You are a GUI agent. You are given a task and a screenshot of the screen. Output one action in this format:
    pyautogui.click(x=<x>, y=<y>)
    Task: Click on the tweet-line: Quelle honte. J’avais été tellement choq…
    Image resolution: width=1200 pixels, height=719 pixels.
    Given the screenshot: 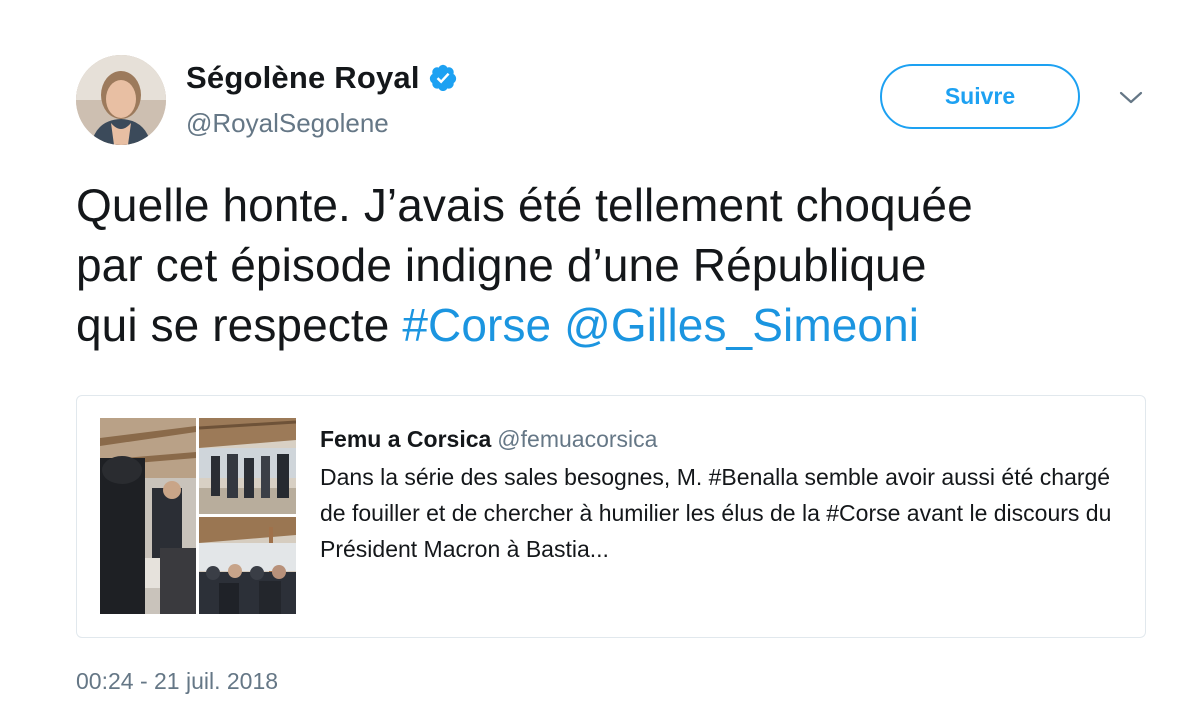 What is the action you would take?
    pyautogui.click(x=524, y=205)
    